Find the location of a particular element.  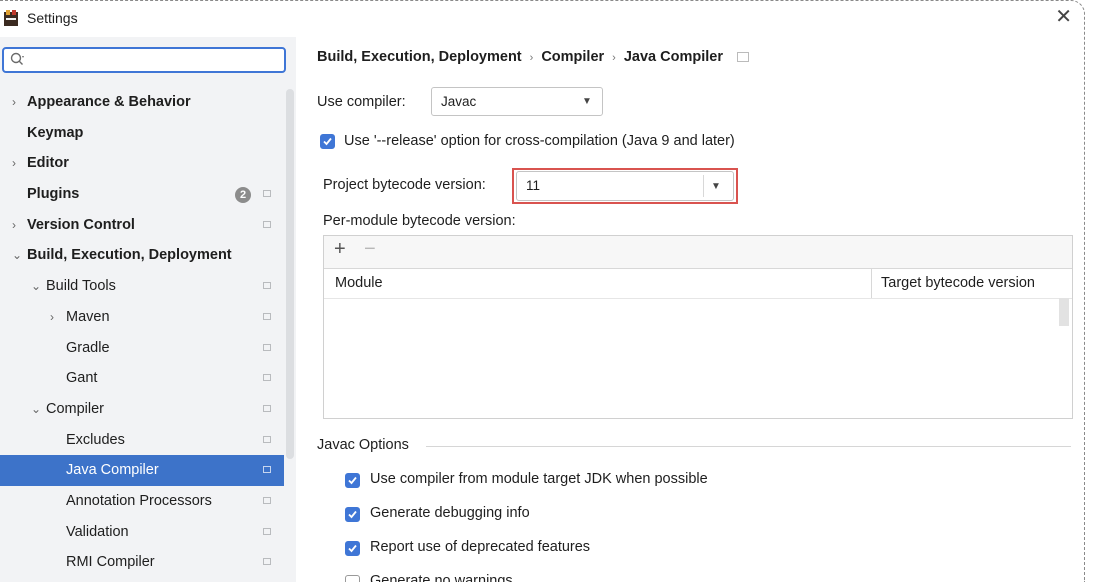

sidebar-item-label: Annotation Processors is located at coordinates (139, 500).